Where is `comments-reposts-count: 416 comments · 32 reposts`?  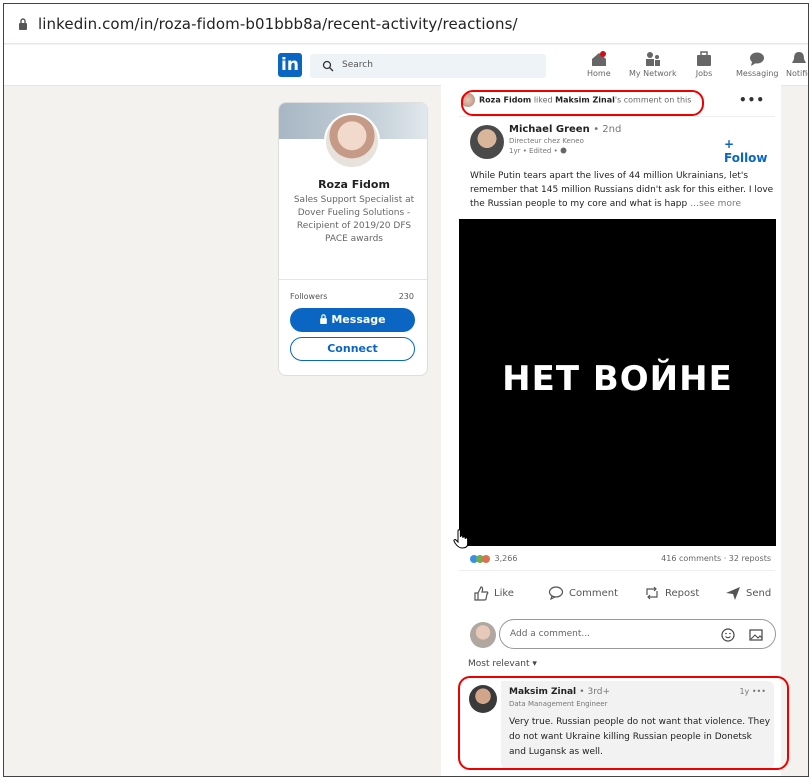 comments-reposts-count: 416 comments · 32 reposts is located at coordinates (716, 558).